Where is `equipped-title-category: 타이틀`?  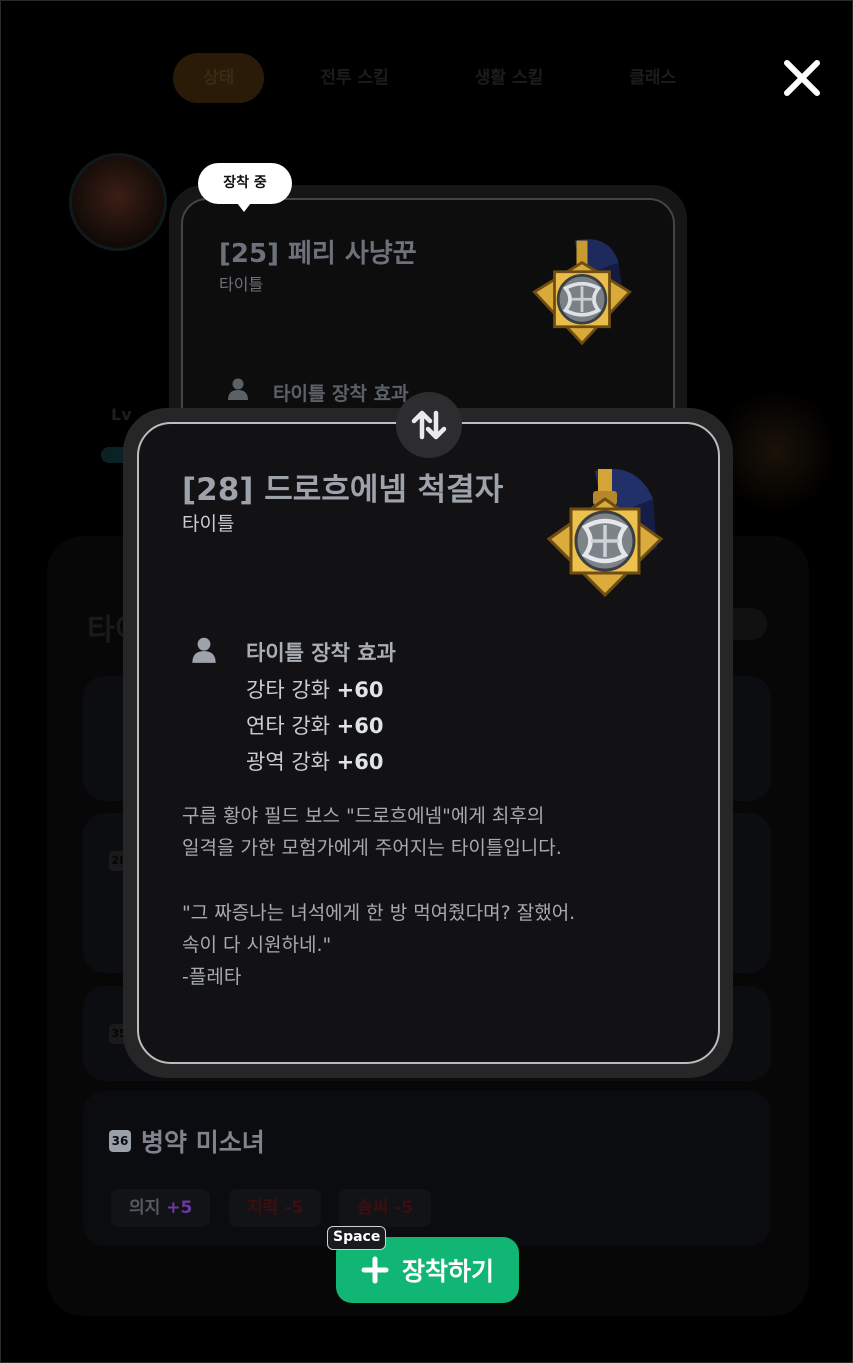 equipped-title-category: 타이틀 is located at coordinates (241, 284).